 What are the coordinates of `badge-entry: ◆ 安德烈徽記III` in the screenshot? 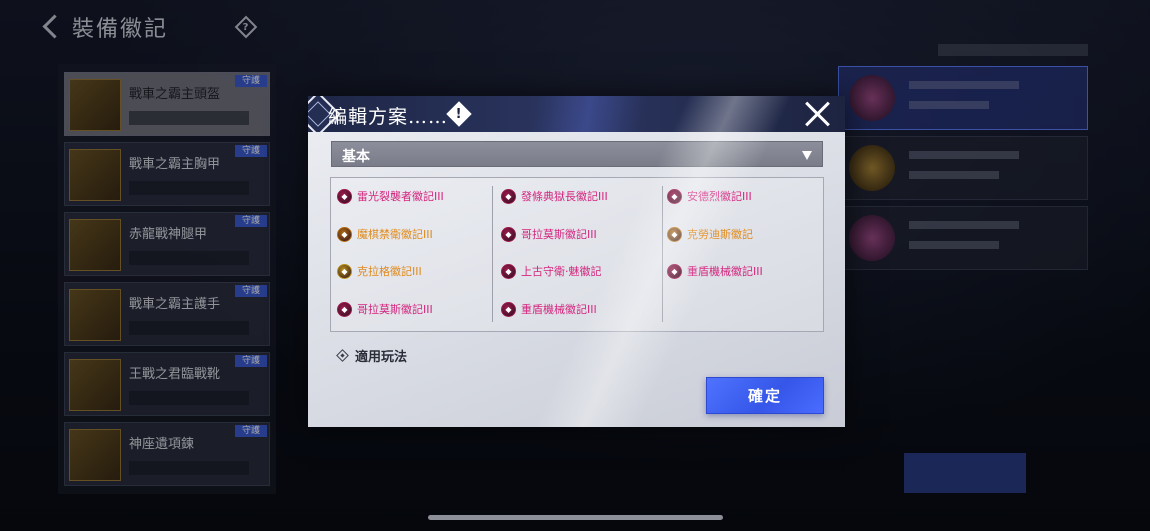 It's located at (709, 196).